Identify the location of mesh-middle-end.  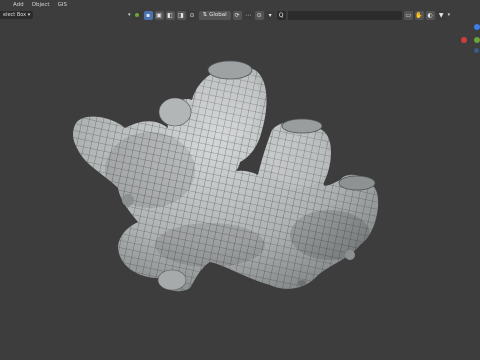
(302, 126).